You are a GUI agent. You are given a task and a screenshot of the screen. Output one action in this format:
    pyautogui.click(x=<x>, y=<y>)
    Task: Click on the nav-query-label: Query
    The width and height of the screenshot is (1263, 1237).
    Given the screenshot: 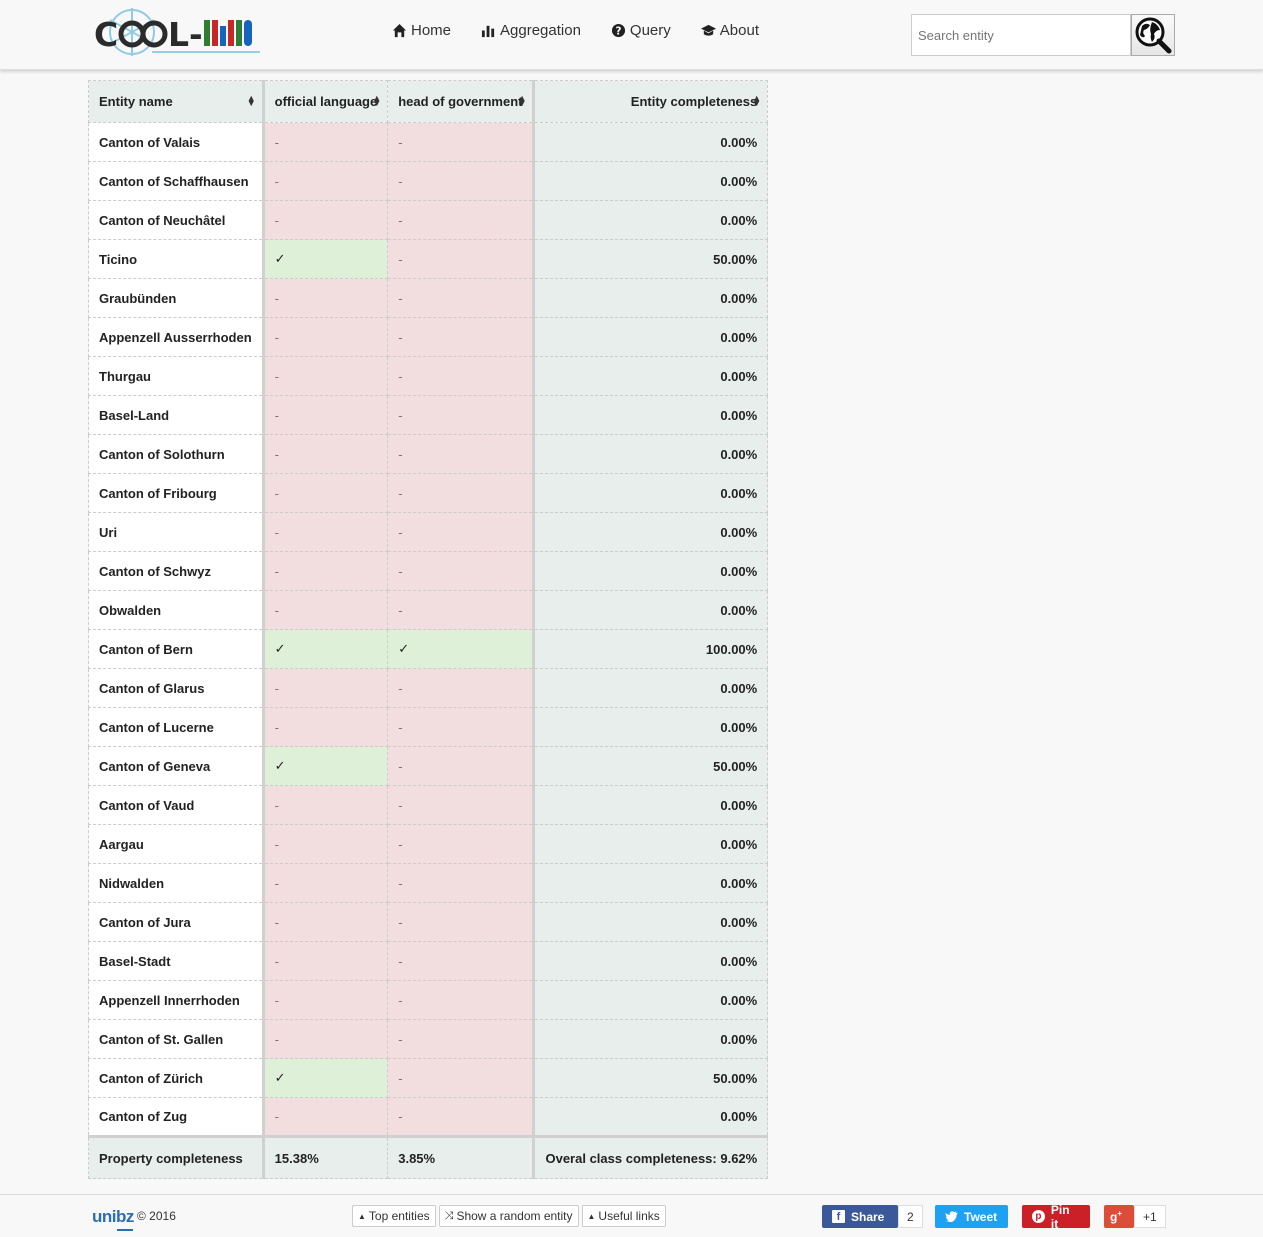 What is the action you would take?
    pyautogui.click(x=650, y=30)
    